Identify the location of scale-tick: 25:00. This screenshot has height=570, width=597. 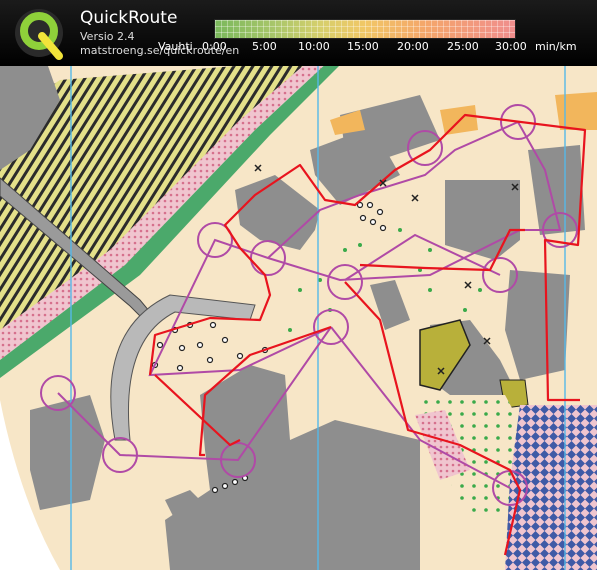
(463, 46).